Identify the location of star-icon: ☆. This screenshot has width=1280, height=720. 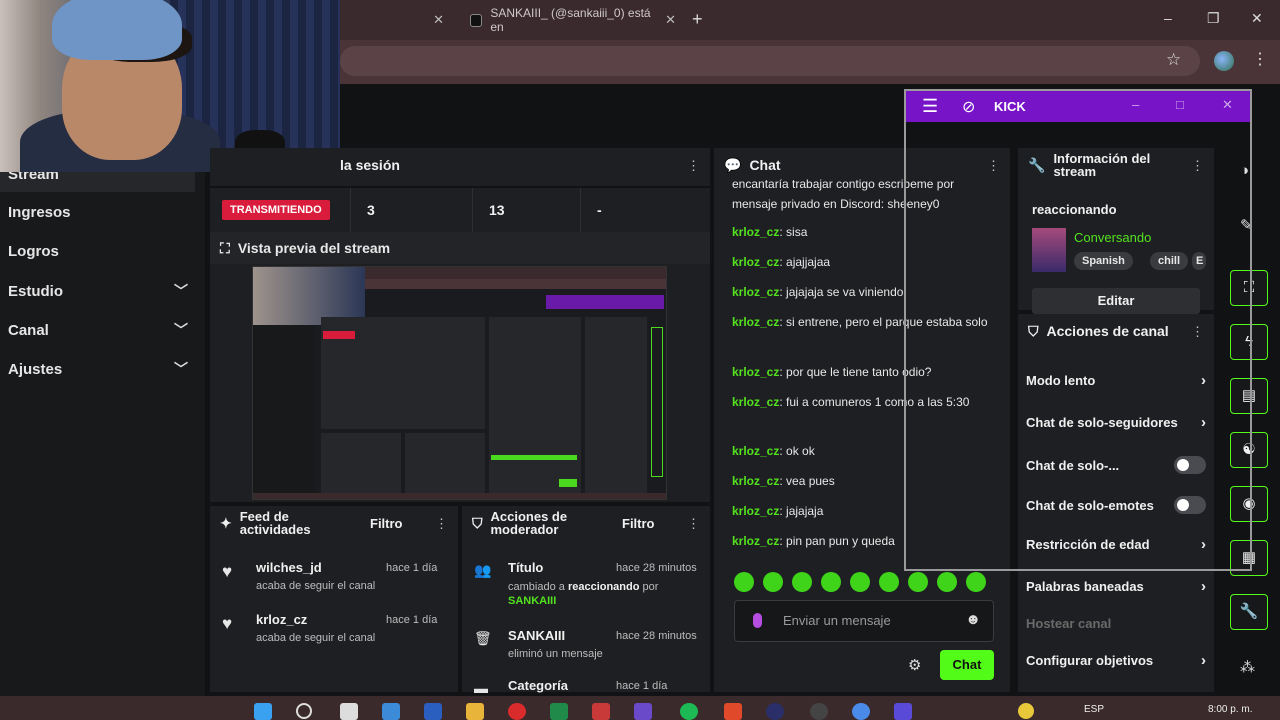
(1173, 60).